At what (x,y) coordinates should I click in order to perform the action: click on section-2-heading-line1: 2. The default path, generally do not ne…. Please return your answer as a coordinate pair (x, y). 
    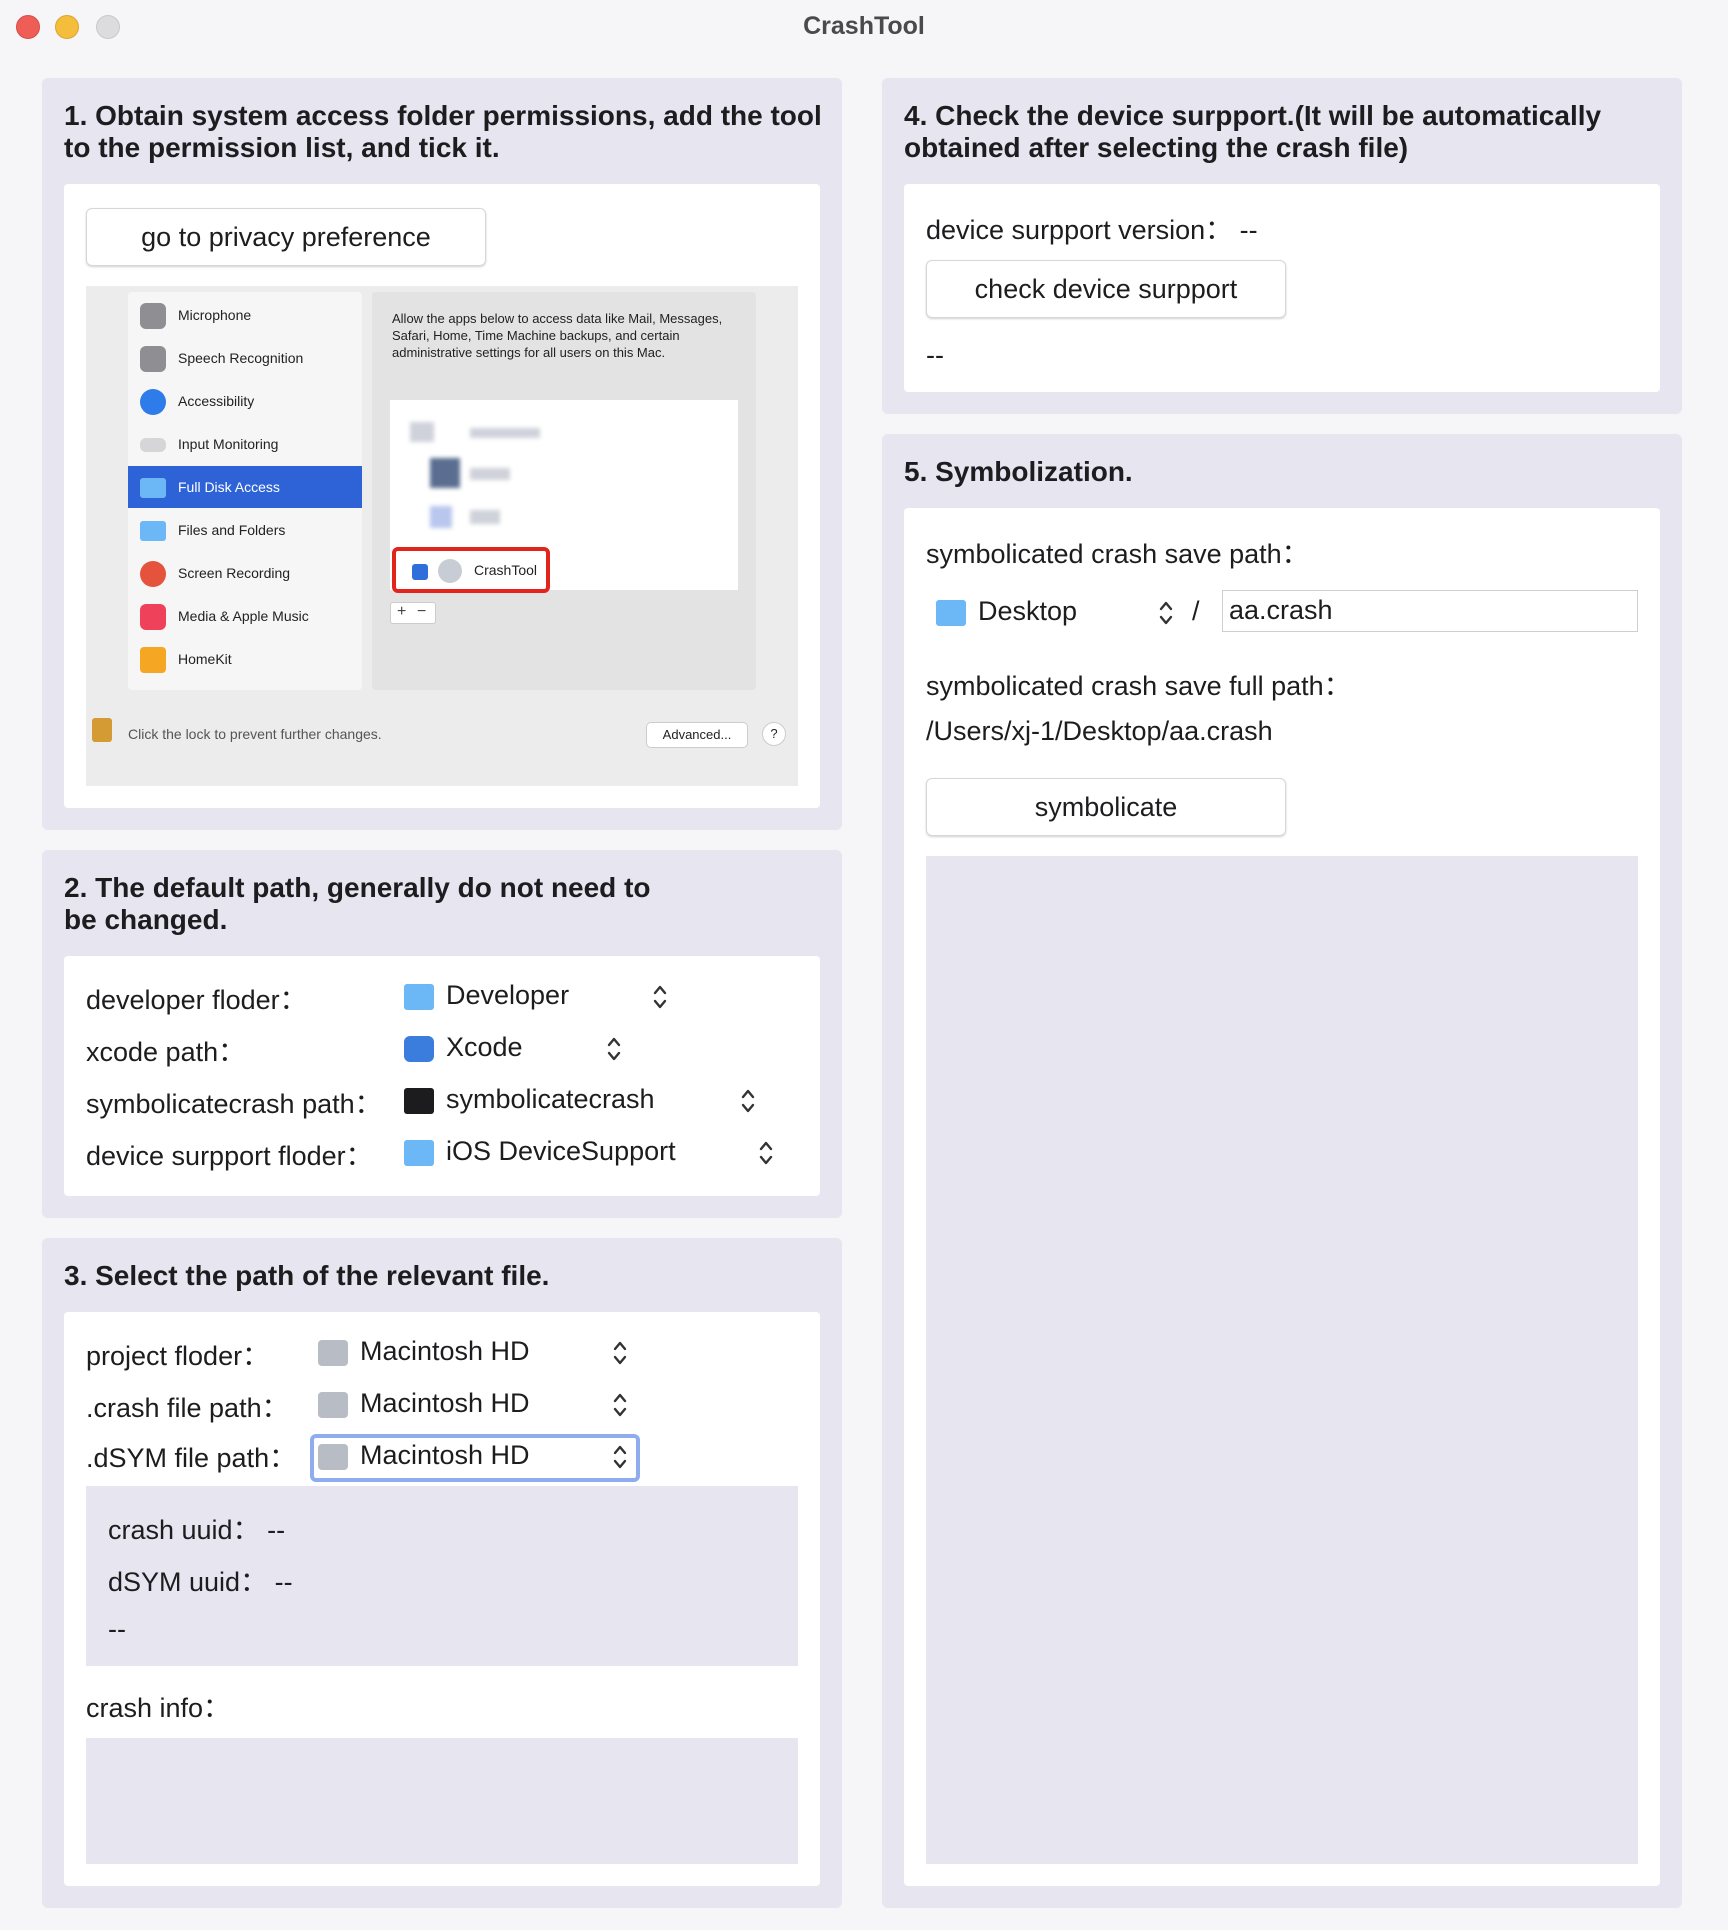
    Looking at the image, I should click on (357, 887).